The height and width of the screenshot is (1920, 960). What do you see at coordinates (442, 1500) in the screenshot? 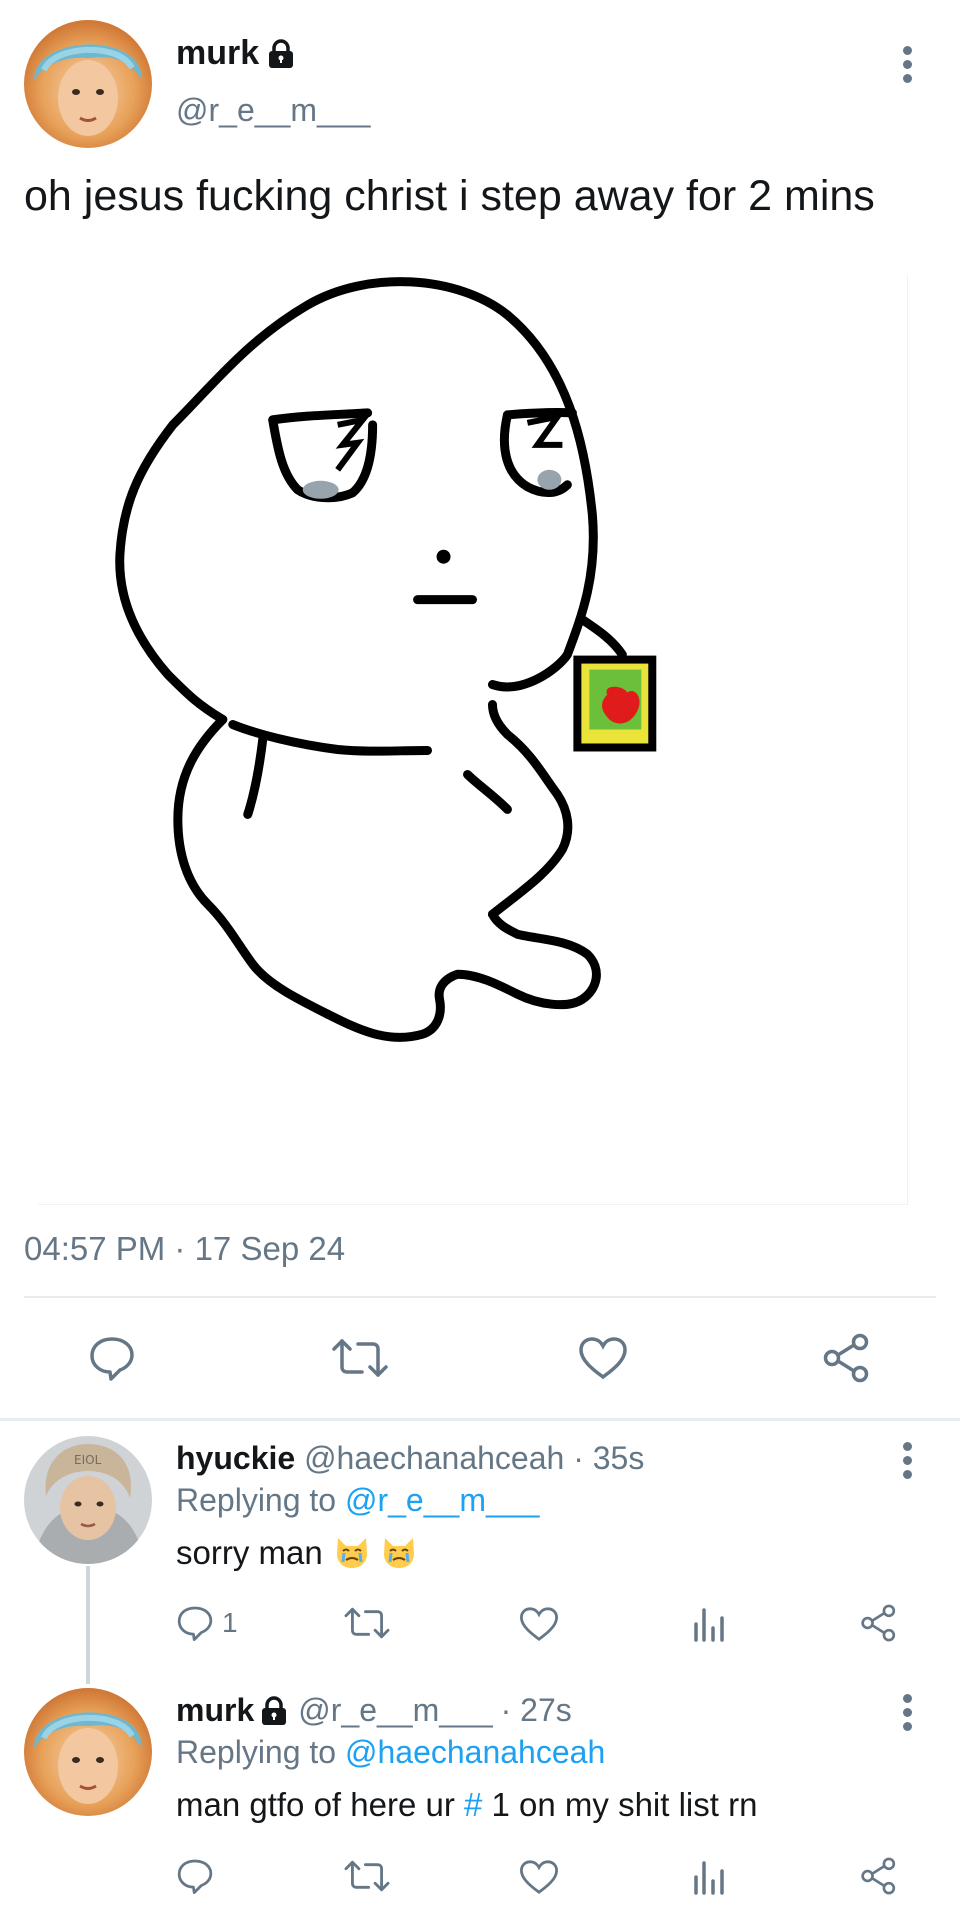
I see `mention-link: @r_e__m___` at bounding box center [442, 1500].